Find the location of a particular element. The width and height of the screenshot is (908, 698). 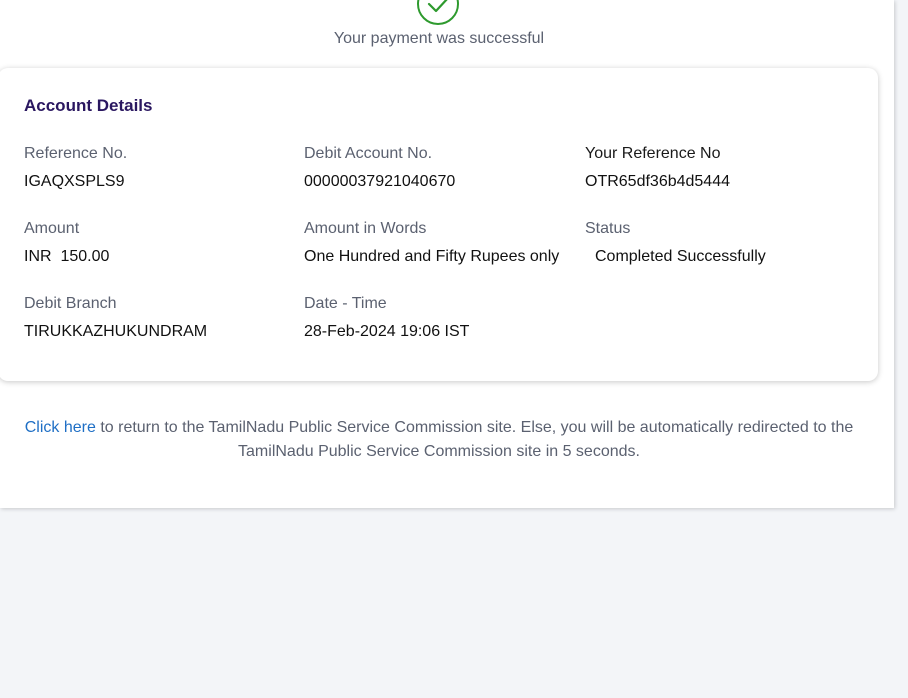

your-reference-value: OTR65df36b4d5444 is located at coordinates (657, 181).